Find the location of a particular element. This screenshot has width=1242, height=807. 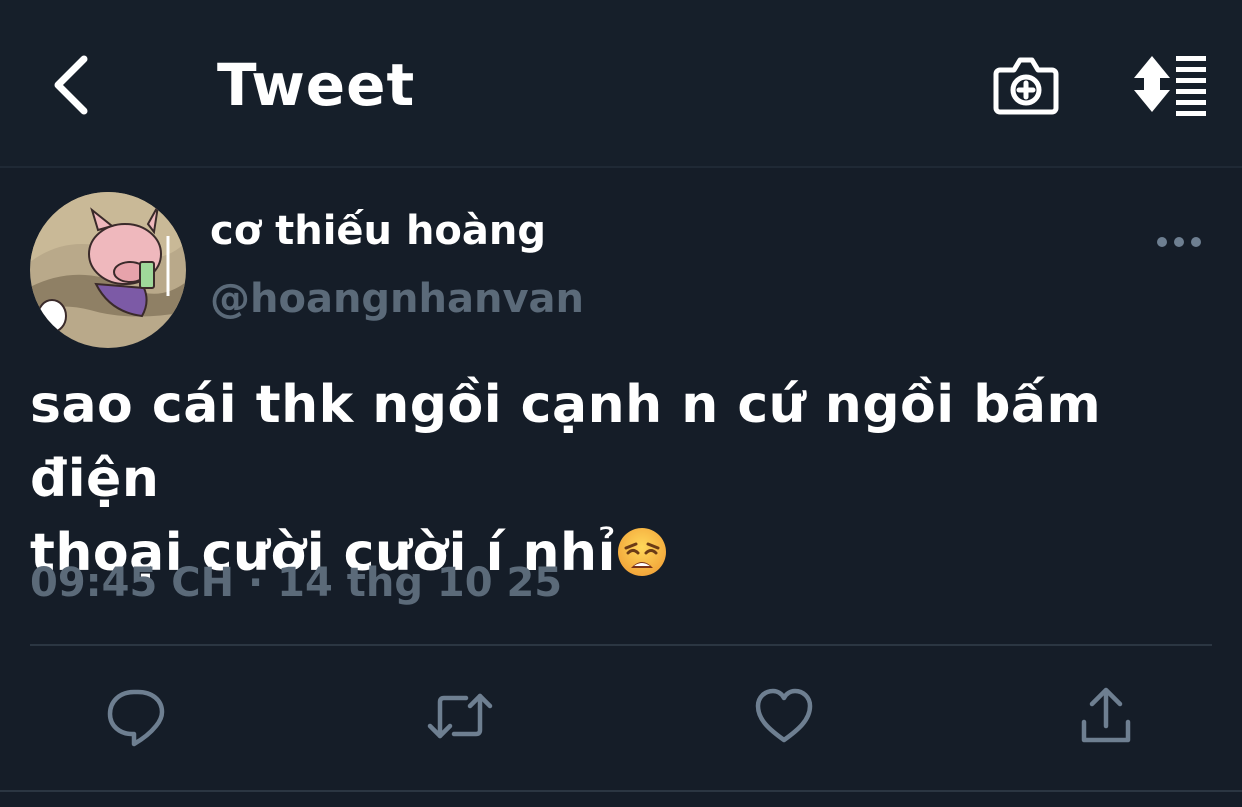

share-button is located at coordinates (1106, 716).